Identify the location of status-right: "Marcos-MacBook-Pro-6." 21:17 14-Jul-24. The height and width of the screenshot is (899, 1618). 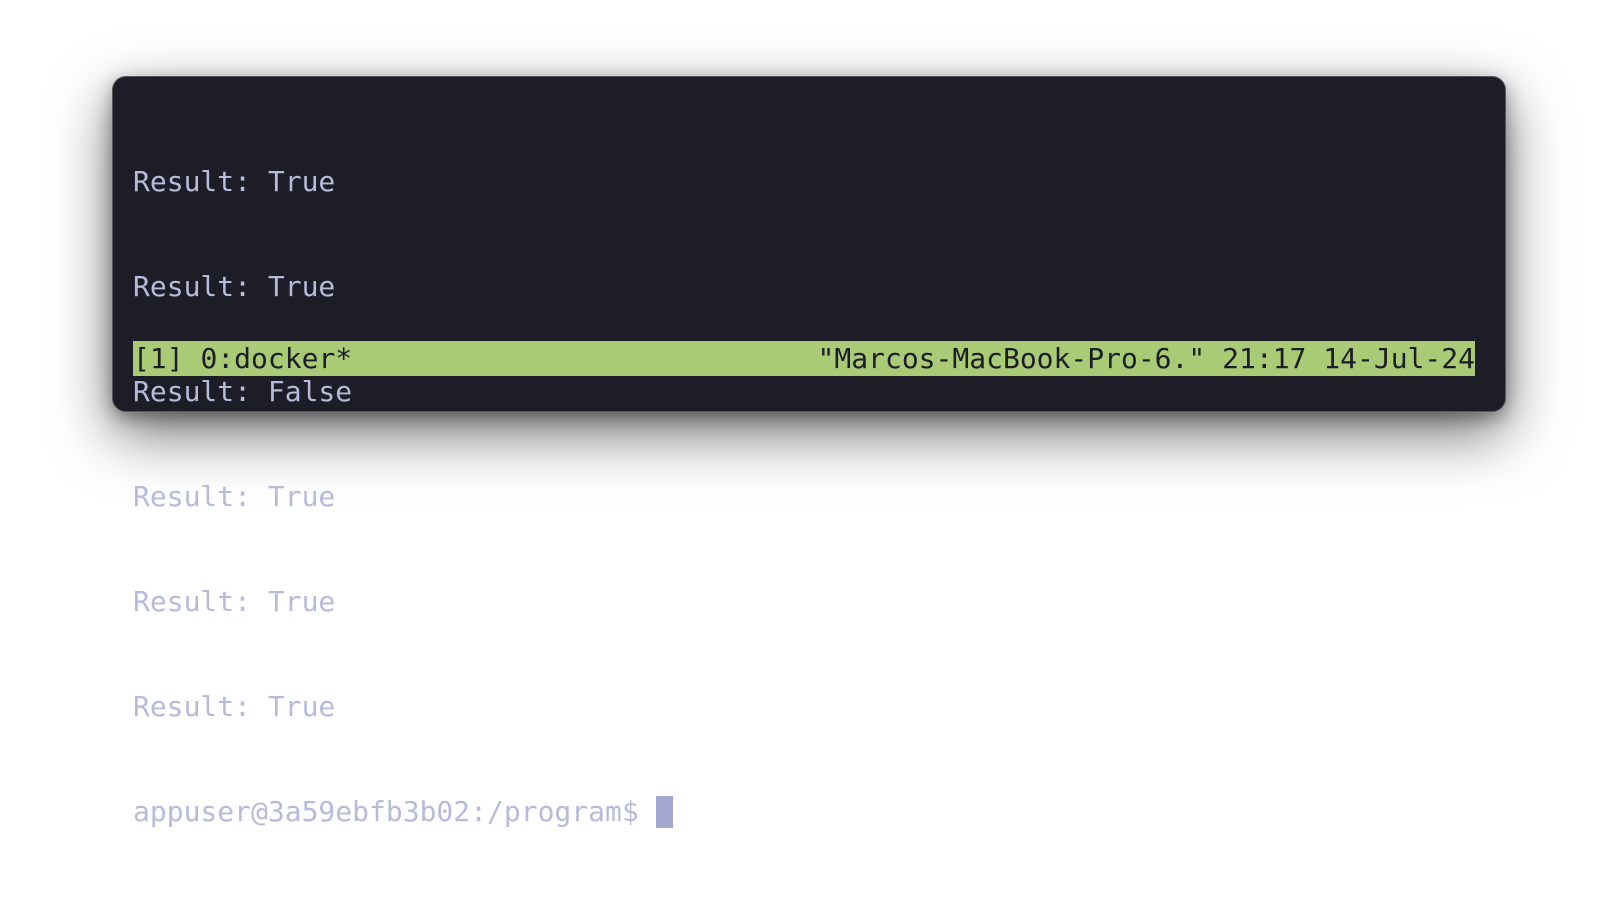
(1146, 358).